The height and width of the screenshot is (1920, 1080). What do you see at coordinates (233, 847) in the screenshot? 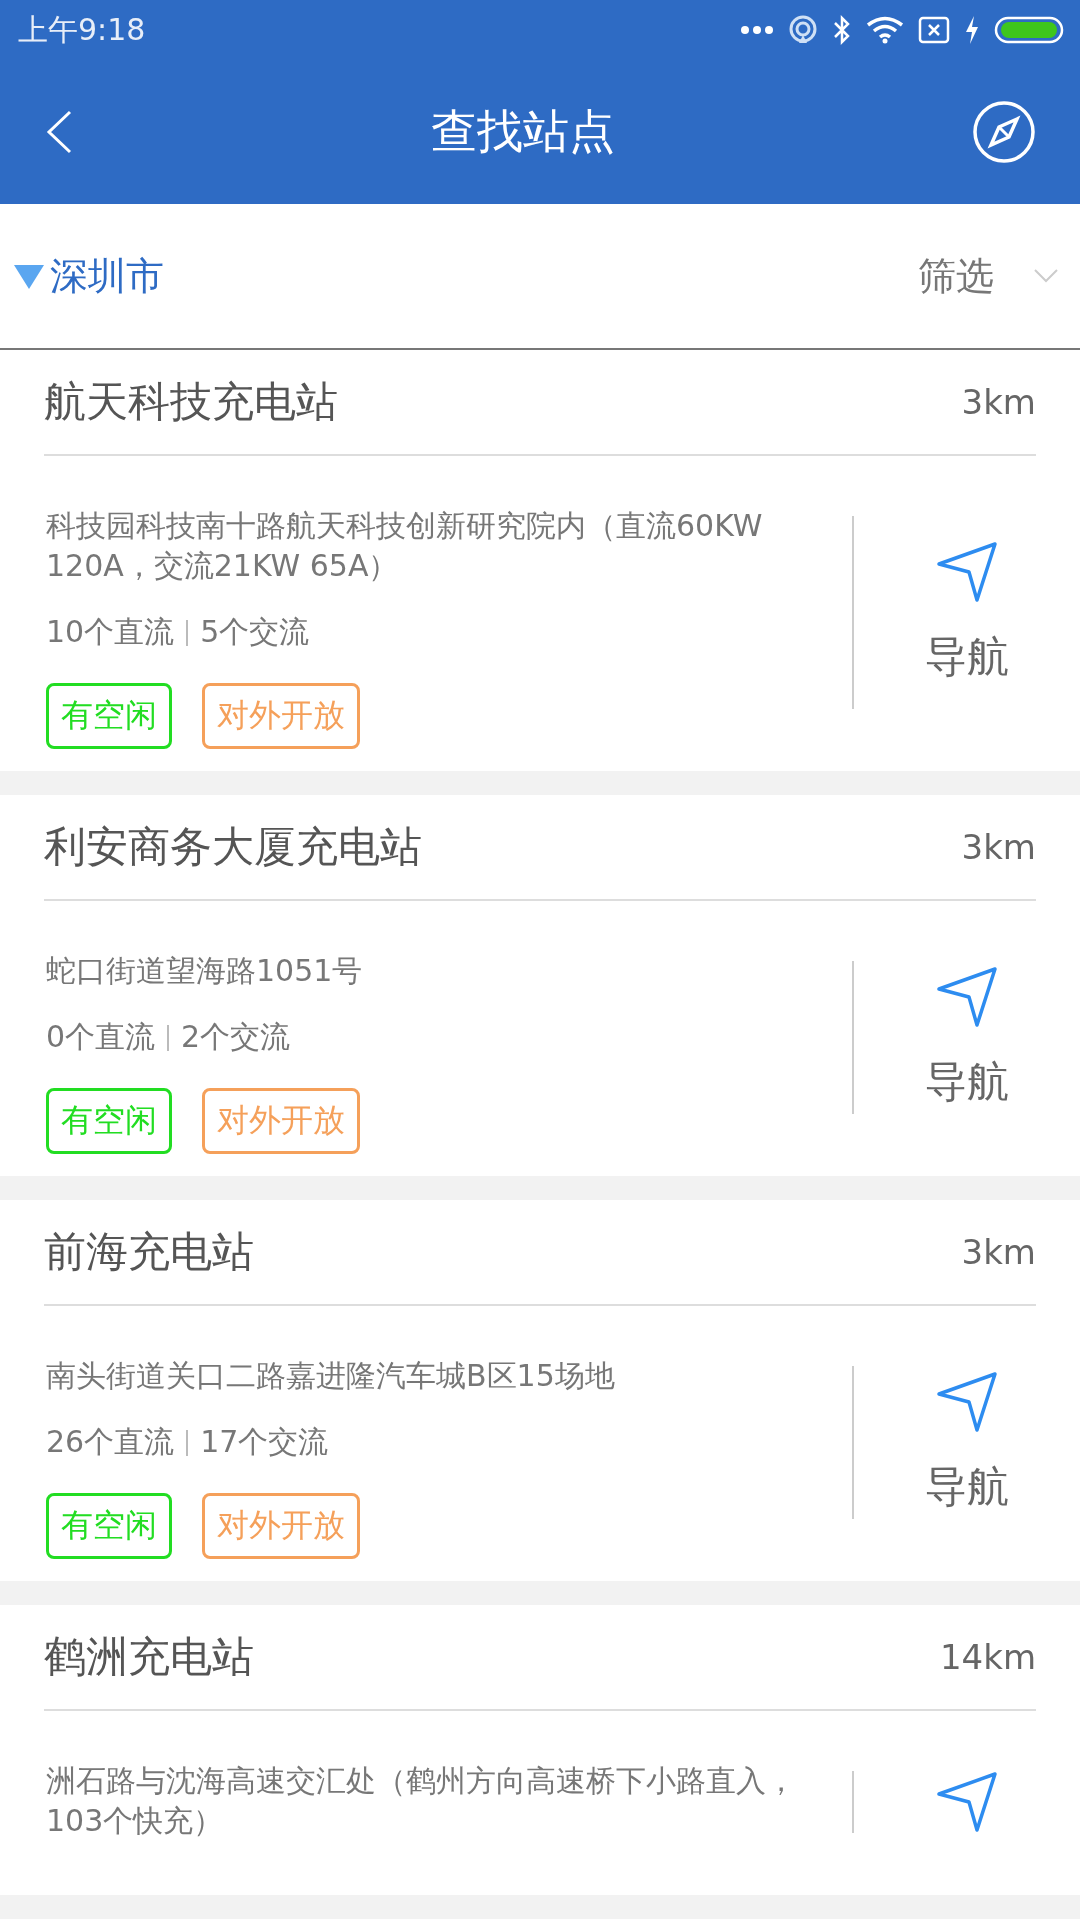
I see `station-name: 利安商务大厦充电站` at bounding box center [233, 847].